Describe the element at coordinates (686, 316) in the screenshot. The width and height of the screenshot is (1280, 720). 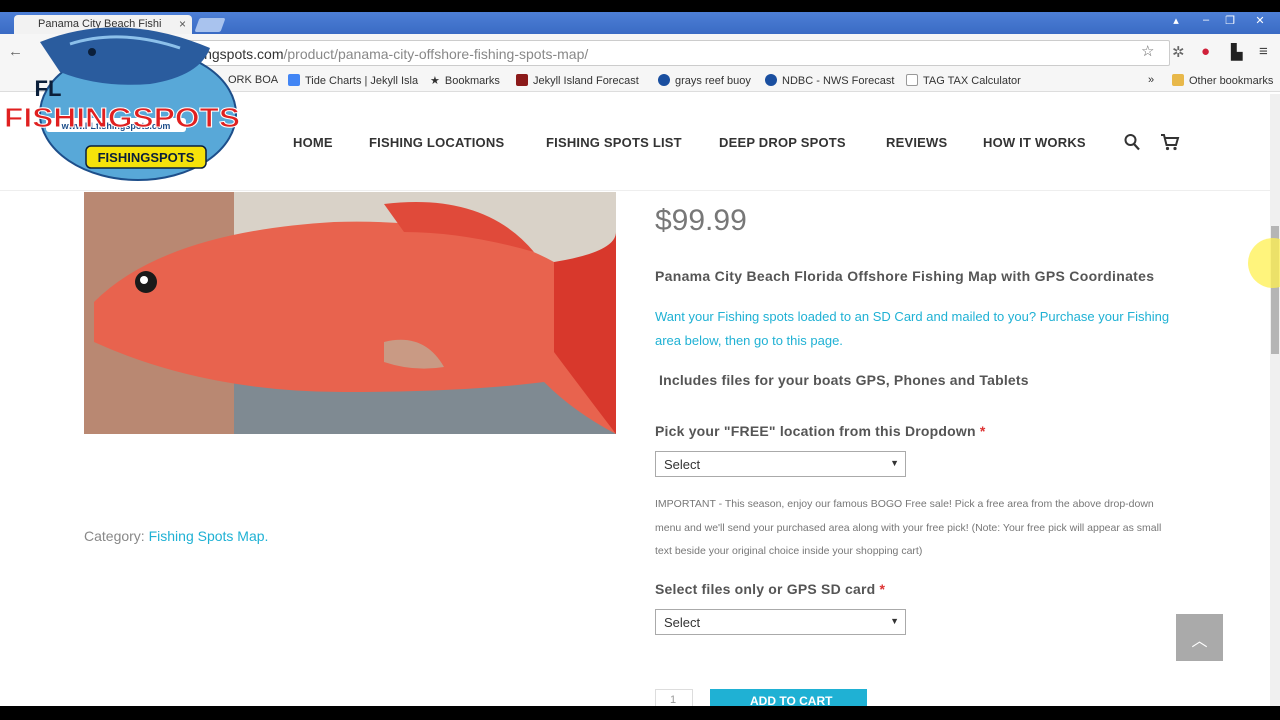
I see `desc-text: Want your` at that location.